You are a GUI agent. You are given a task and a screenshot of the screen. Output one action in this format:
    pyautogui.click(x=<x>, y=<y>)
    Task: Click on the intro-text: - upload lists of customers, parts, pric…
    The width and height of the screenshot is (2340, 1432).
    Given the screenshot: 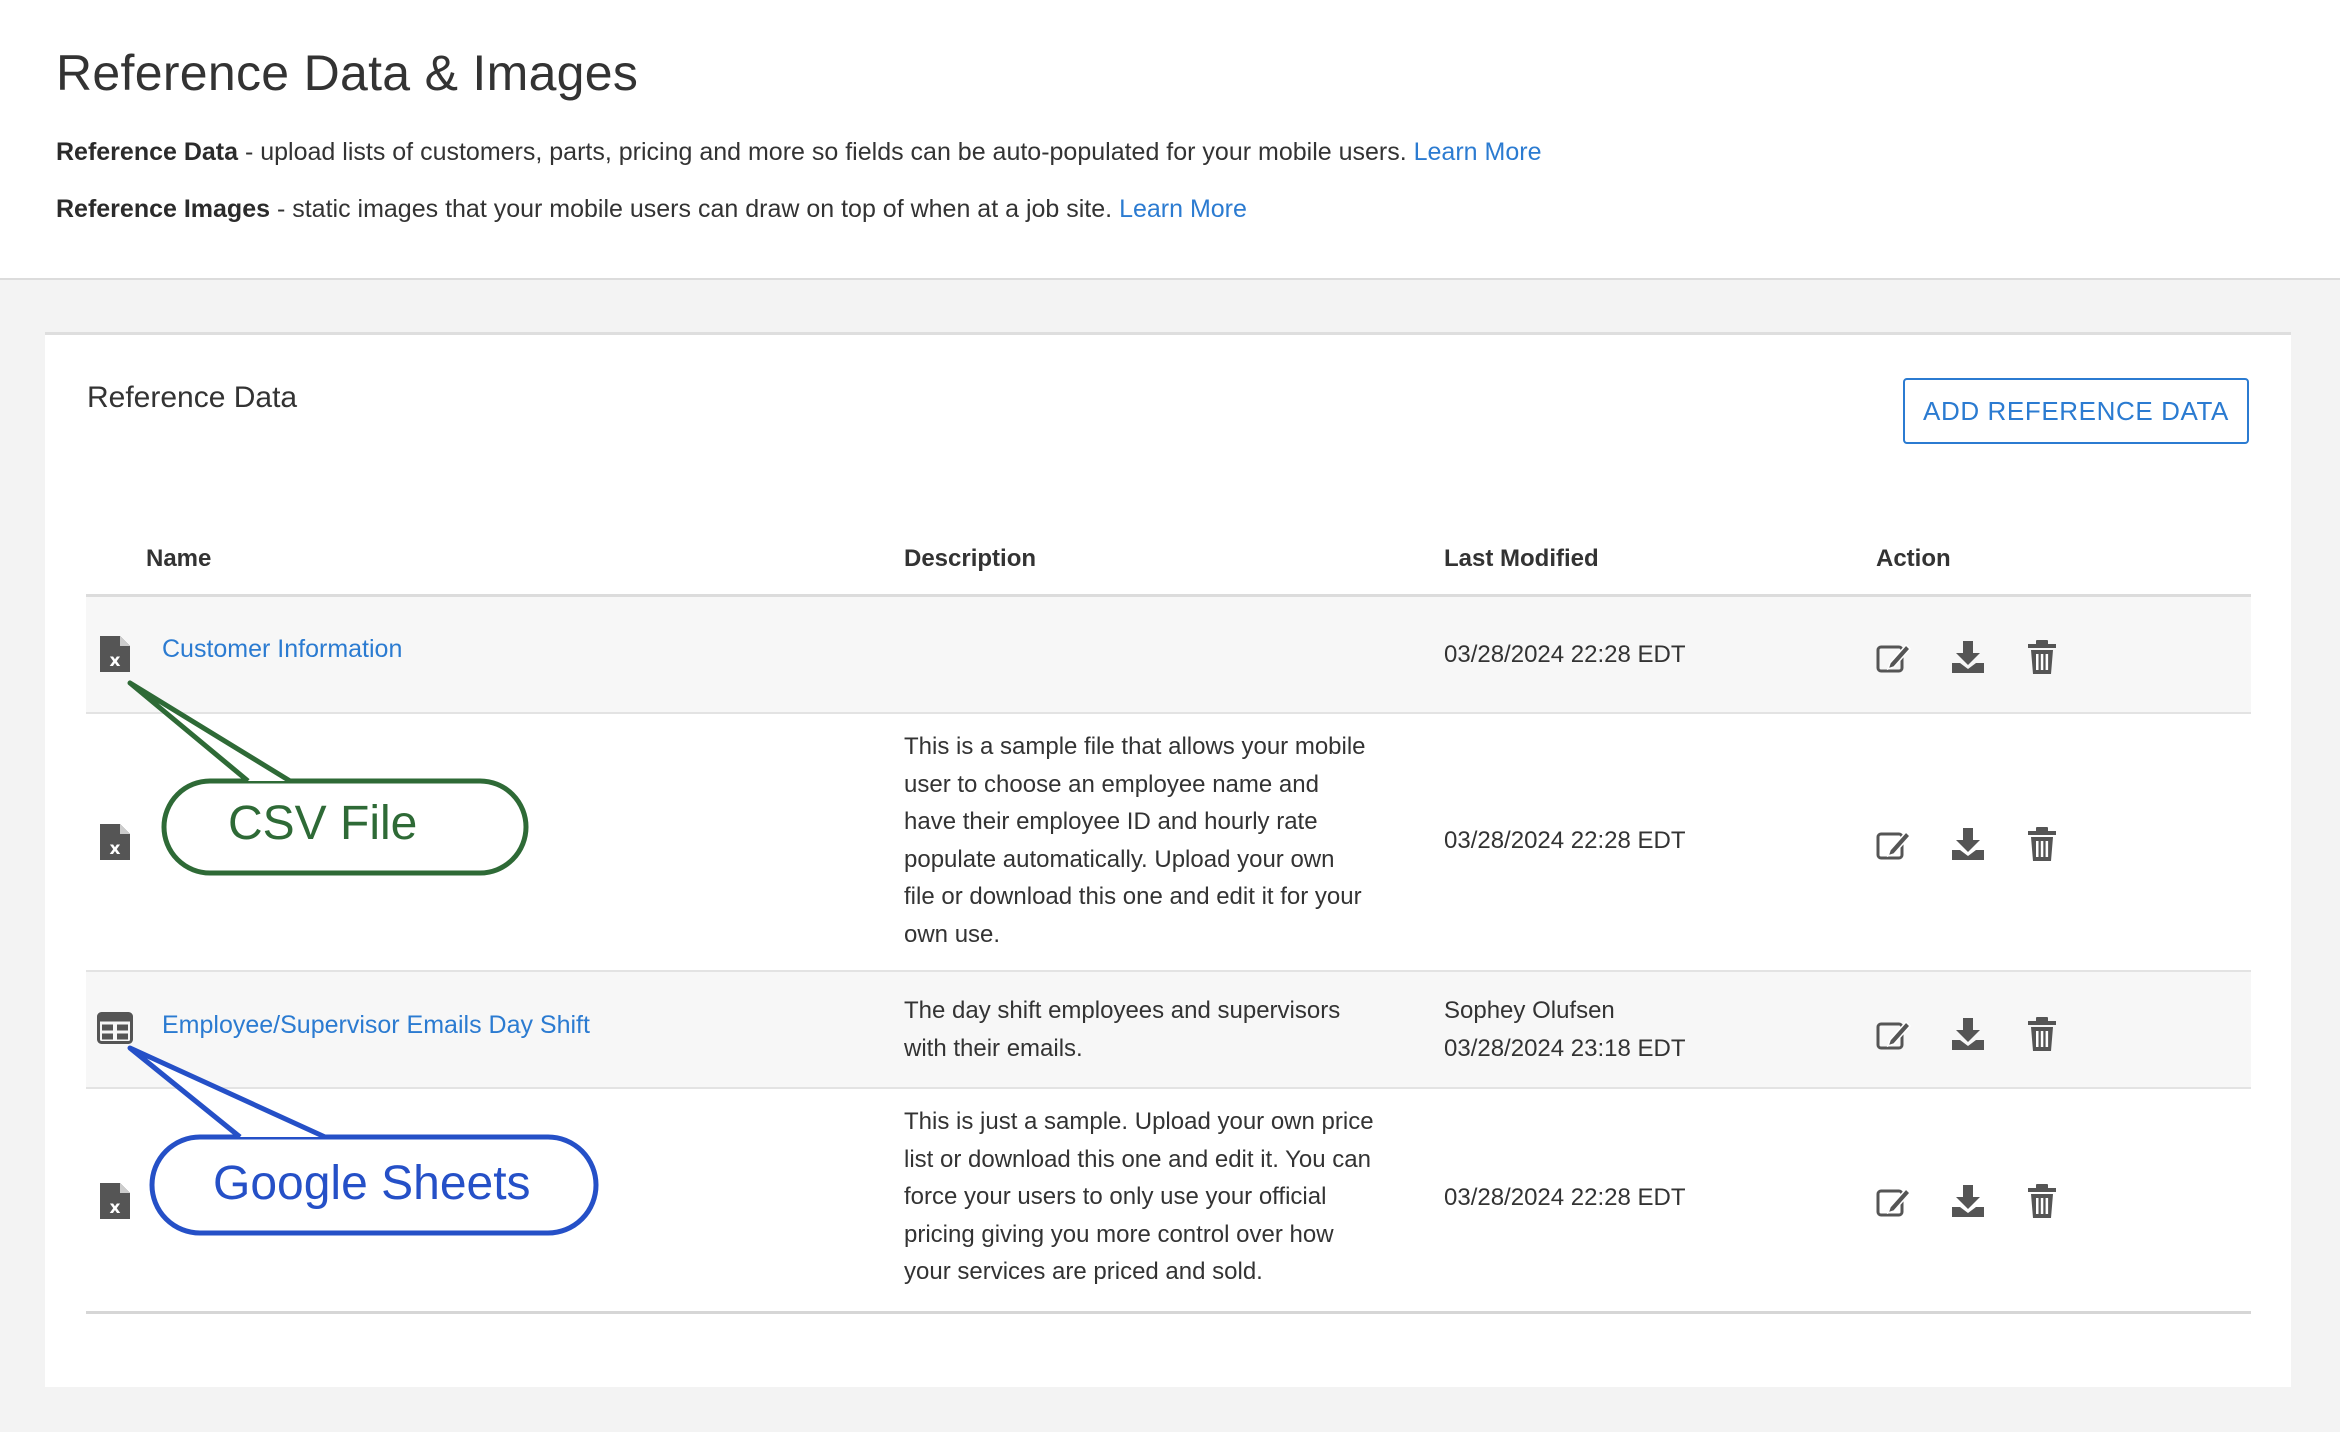 What is the action you would take?
    pyautogui.click(x=826, y=152)
    